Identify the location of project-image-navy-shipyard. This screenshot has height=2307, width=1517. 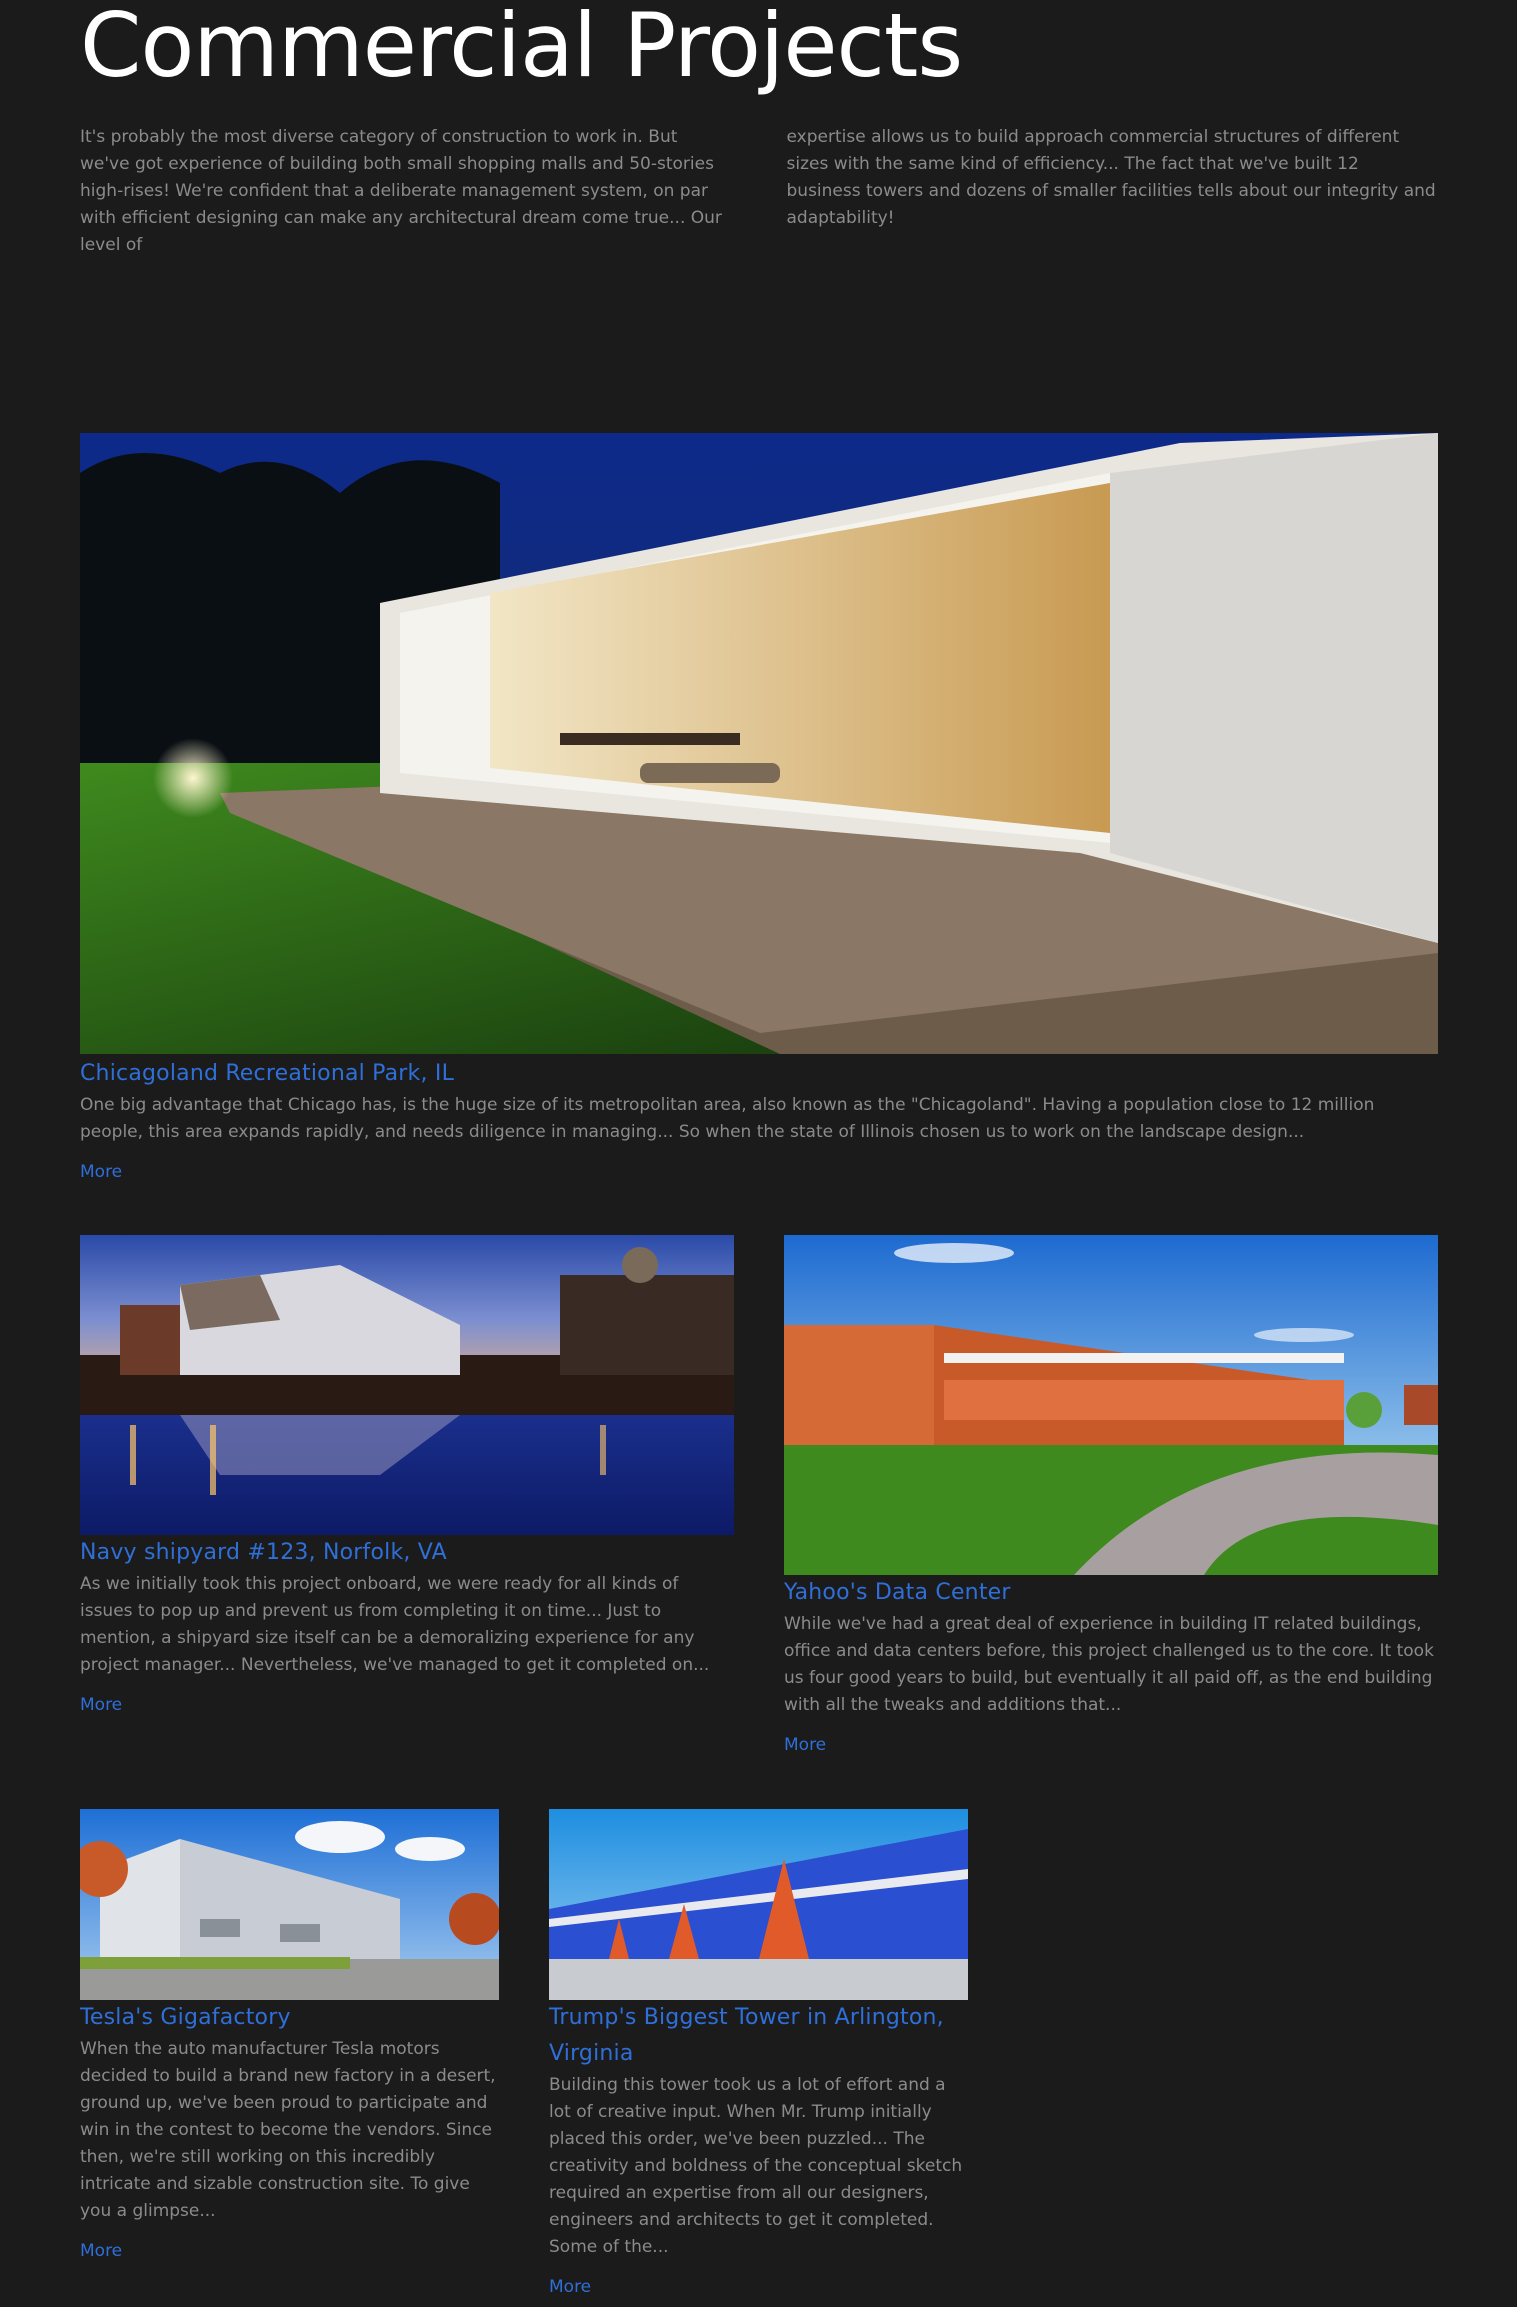
(407, 1385).